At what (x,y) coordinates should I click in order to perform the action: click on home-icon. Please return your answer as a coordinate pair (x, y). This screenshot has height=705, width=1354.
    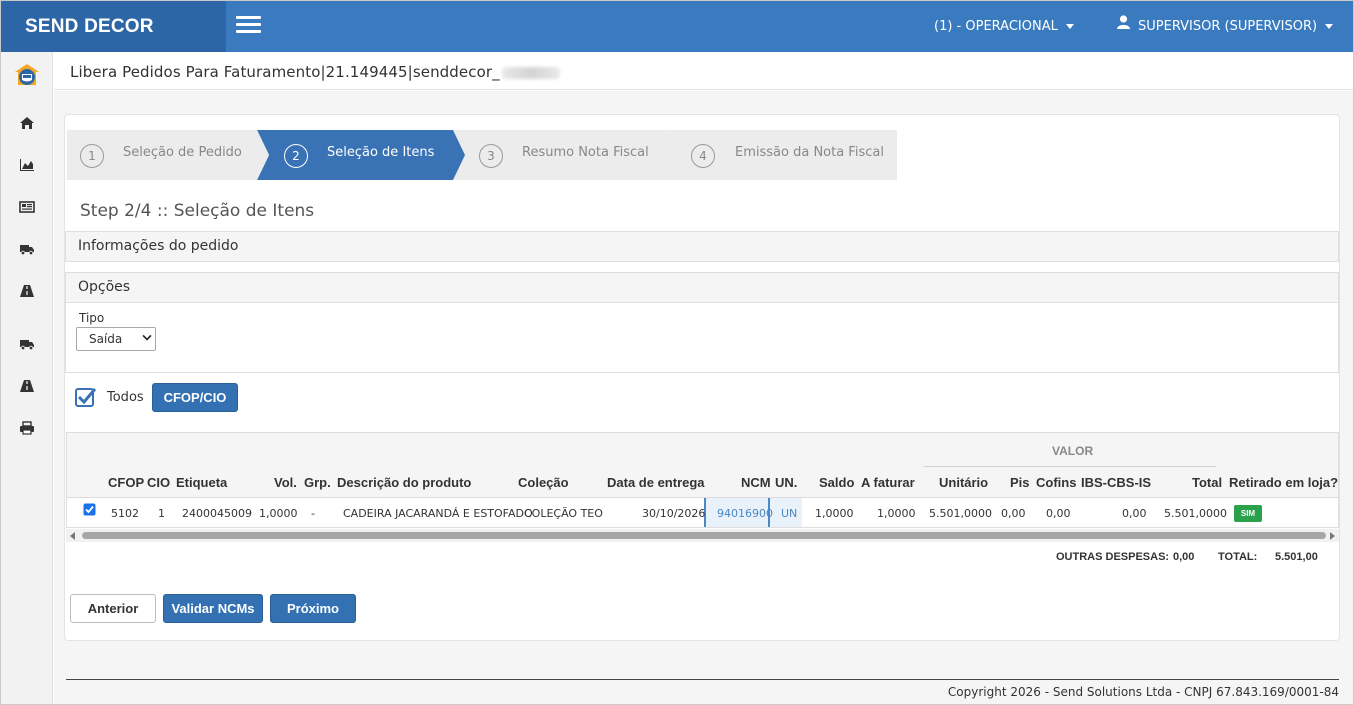
    Looking at the image, I should click on (27, 123).